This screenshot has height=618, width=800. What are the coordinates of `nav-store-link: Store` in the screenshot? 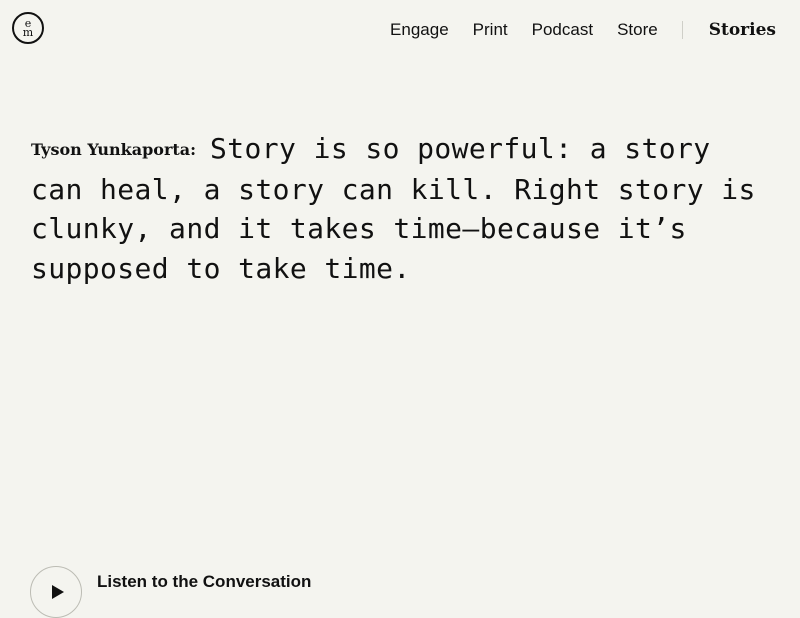 It's located at (637, 30).